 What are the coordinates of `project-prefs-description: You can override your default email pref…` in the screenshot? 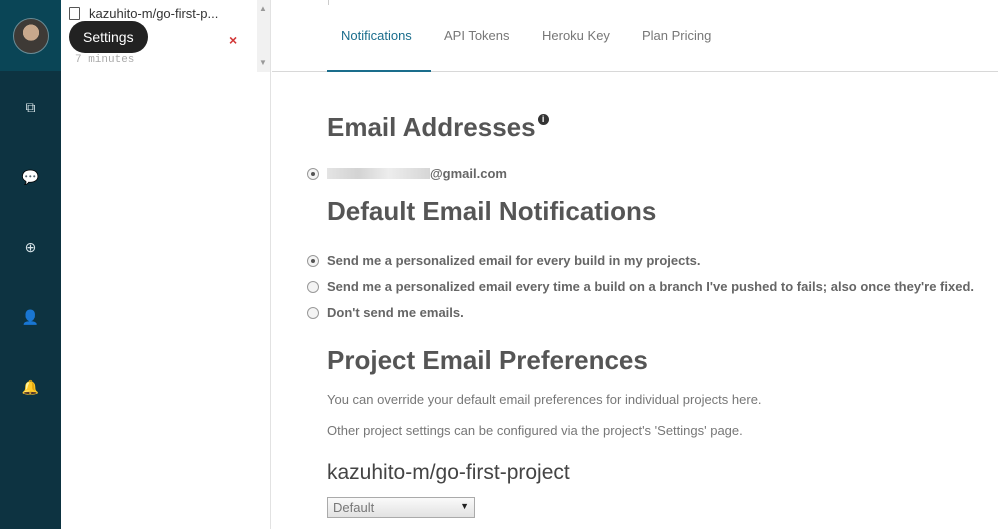 It's located at (544, 399).